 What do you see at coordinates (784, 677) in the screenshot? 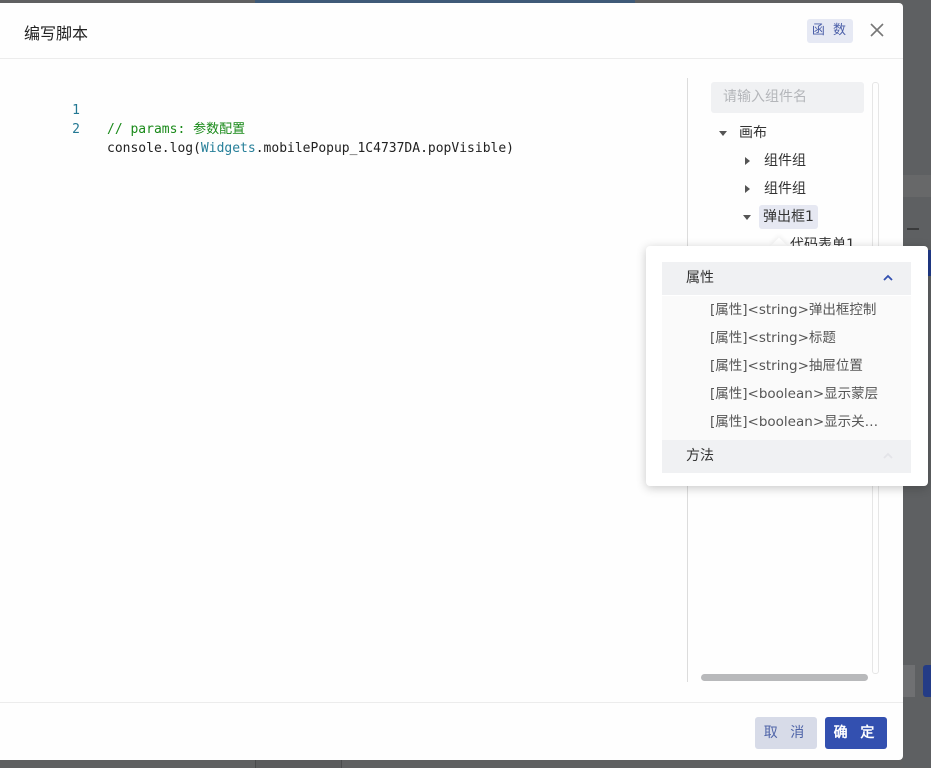
I see `tree-horizontal-scrollbar` at bounding box center [784, 677].